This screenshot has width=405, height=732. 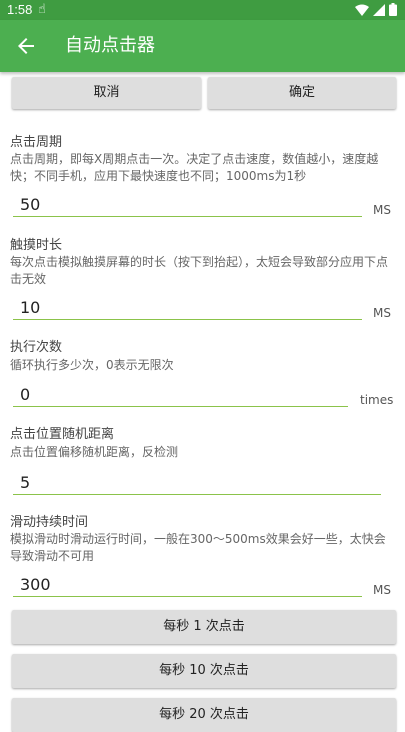 What do you see at coordinates (382, 313) in the screenshot?
I see `touch-duration-unit: MS` at bounding box center [382, 313].